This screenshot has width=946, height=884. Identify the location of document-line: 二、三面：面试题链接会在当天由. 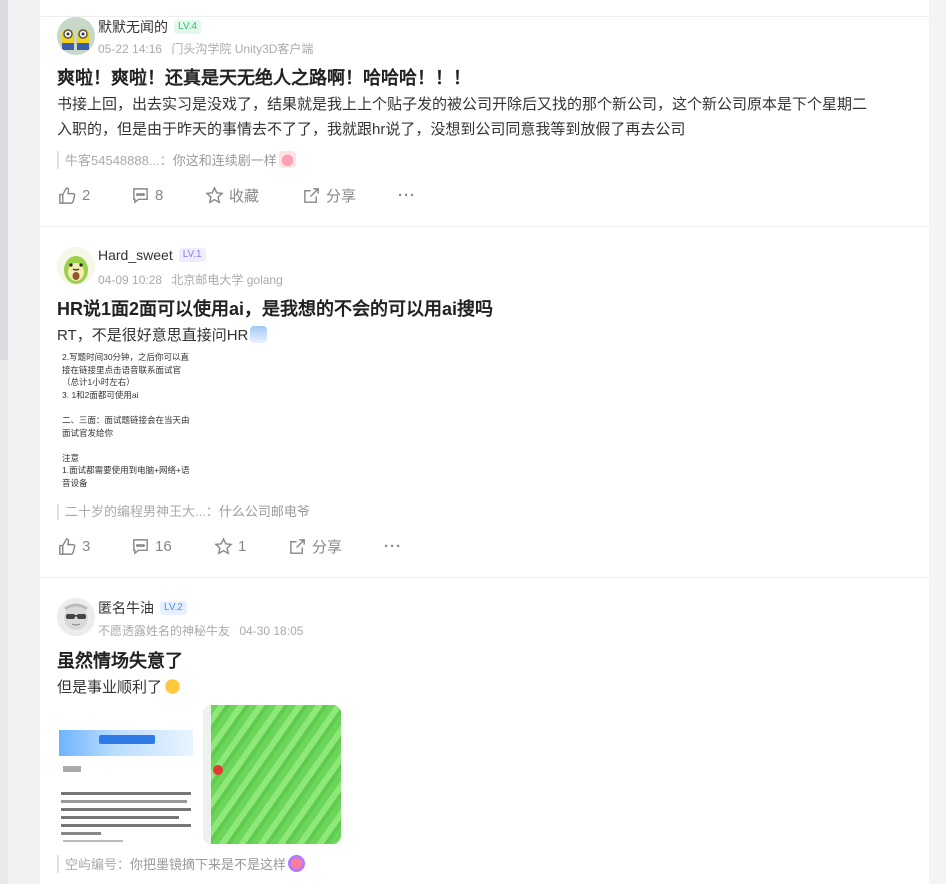
(126, 419).